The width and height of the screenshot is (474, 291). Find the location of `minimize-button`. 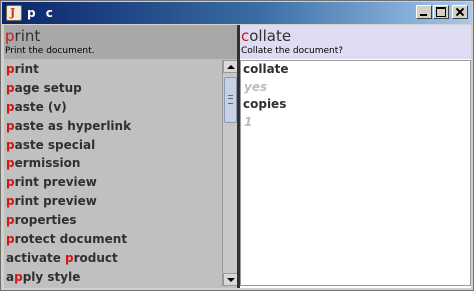

minimize-button is located at coordinates (424, 12).